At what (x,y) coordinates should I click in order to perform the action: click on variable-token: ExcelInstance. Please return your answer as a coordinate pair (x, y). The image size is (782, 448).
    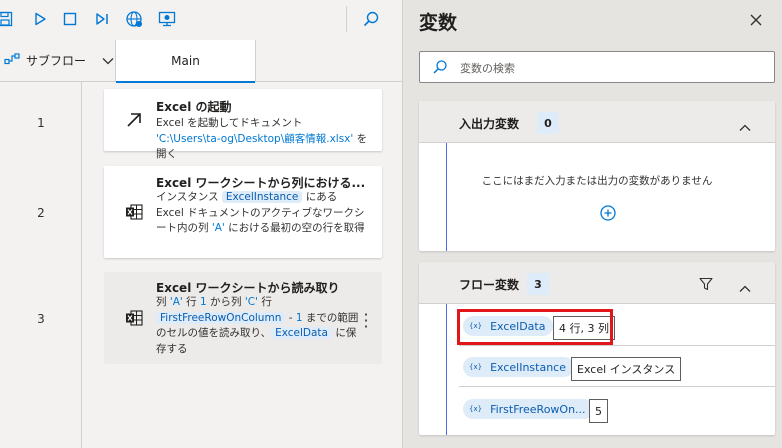
    Looking at the image, I should click on (262, 197).